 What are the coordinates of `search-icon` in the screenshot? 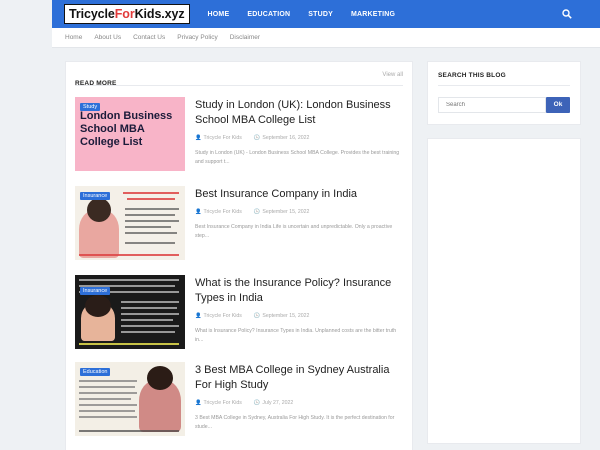 It's located at (567, 14).